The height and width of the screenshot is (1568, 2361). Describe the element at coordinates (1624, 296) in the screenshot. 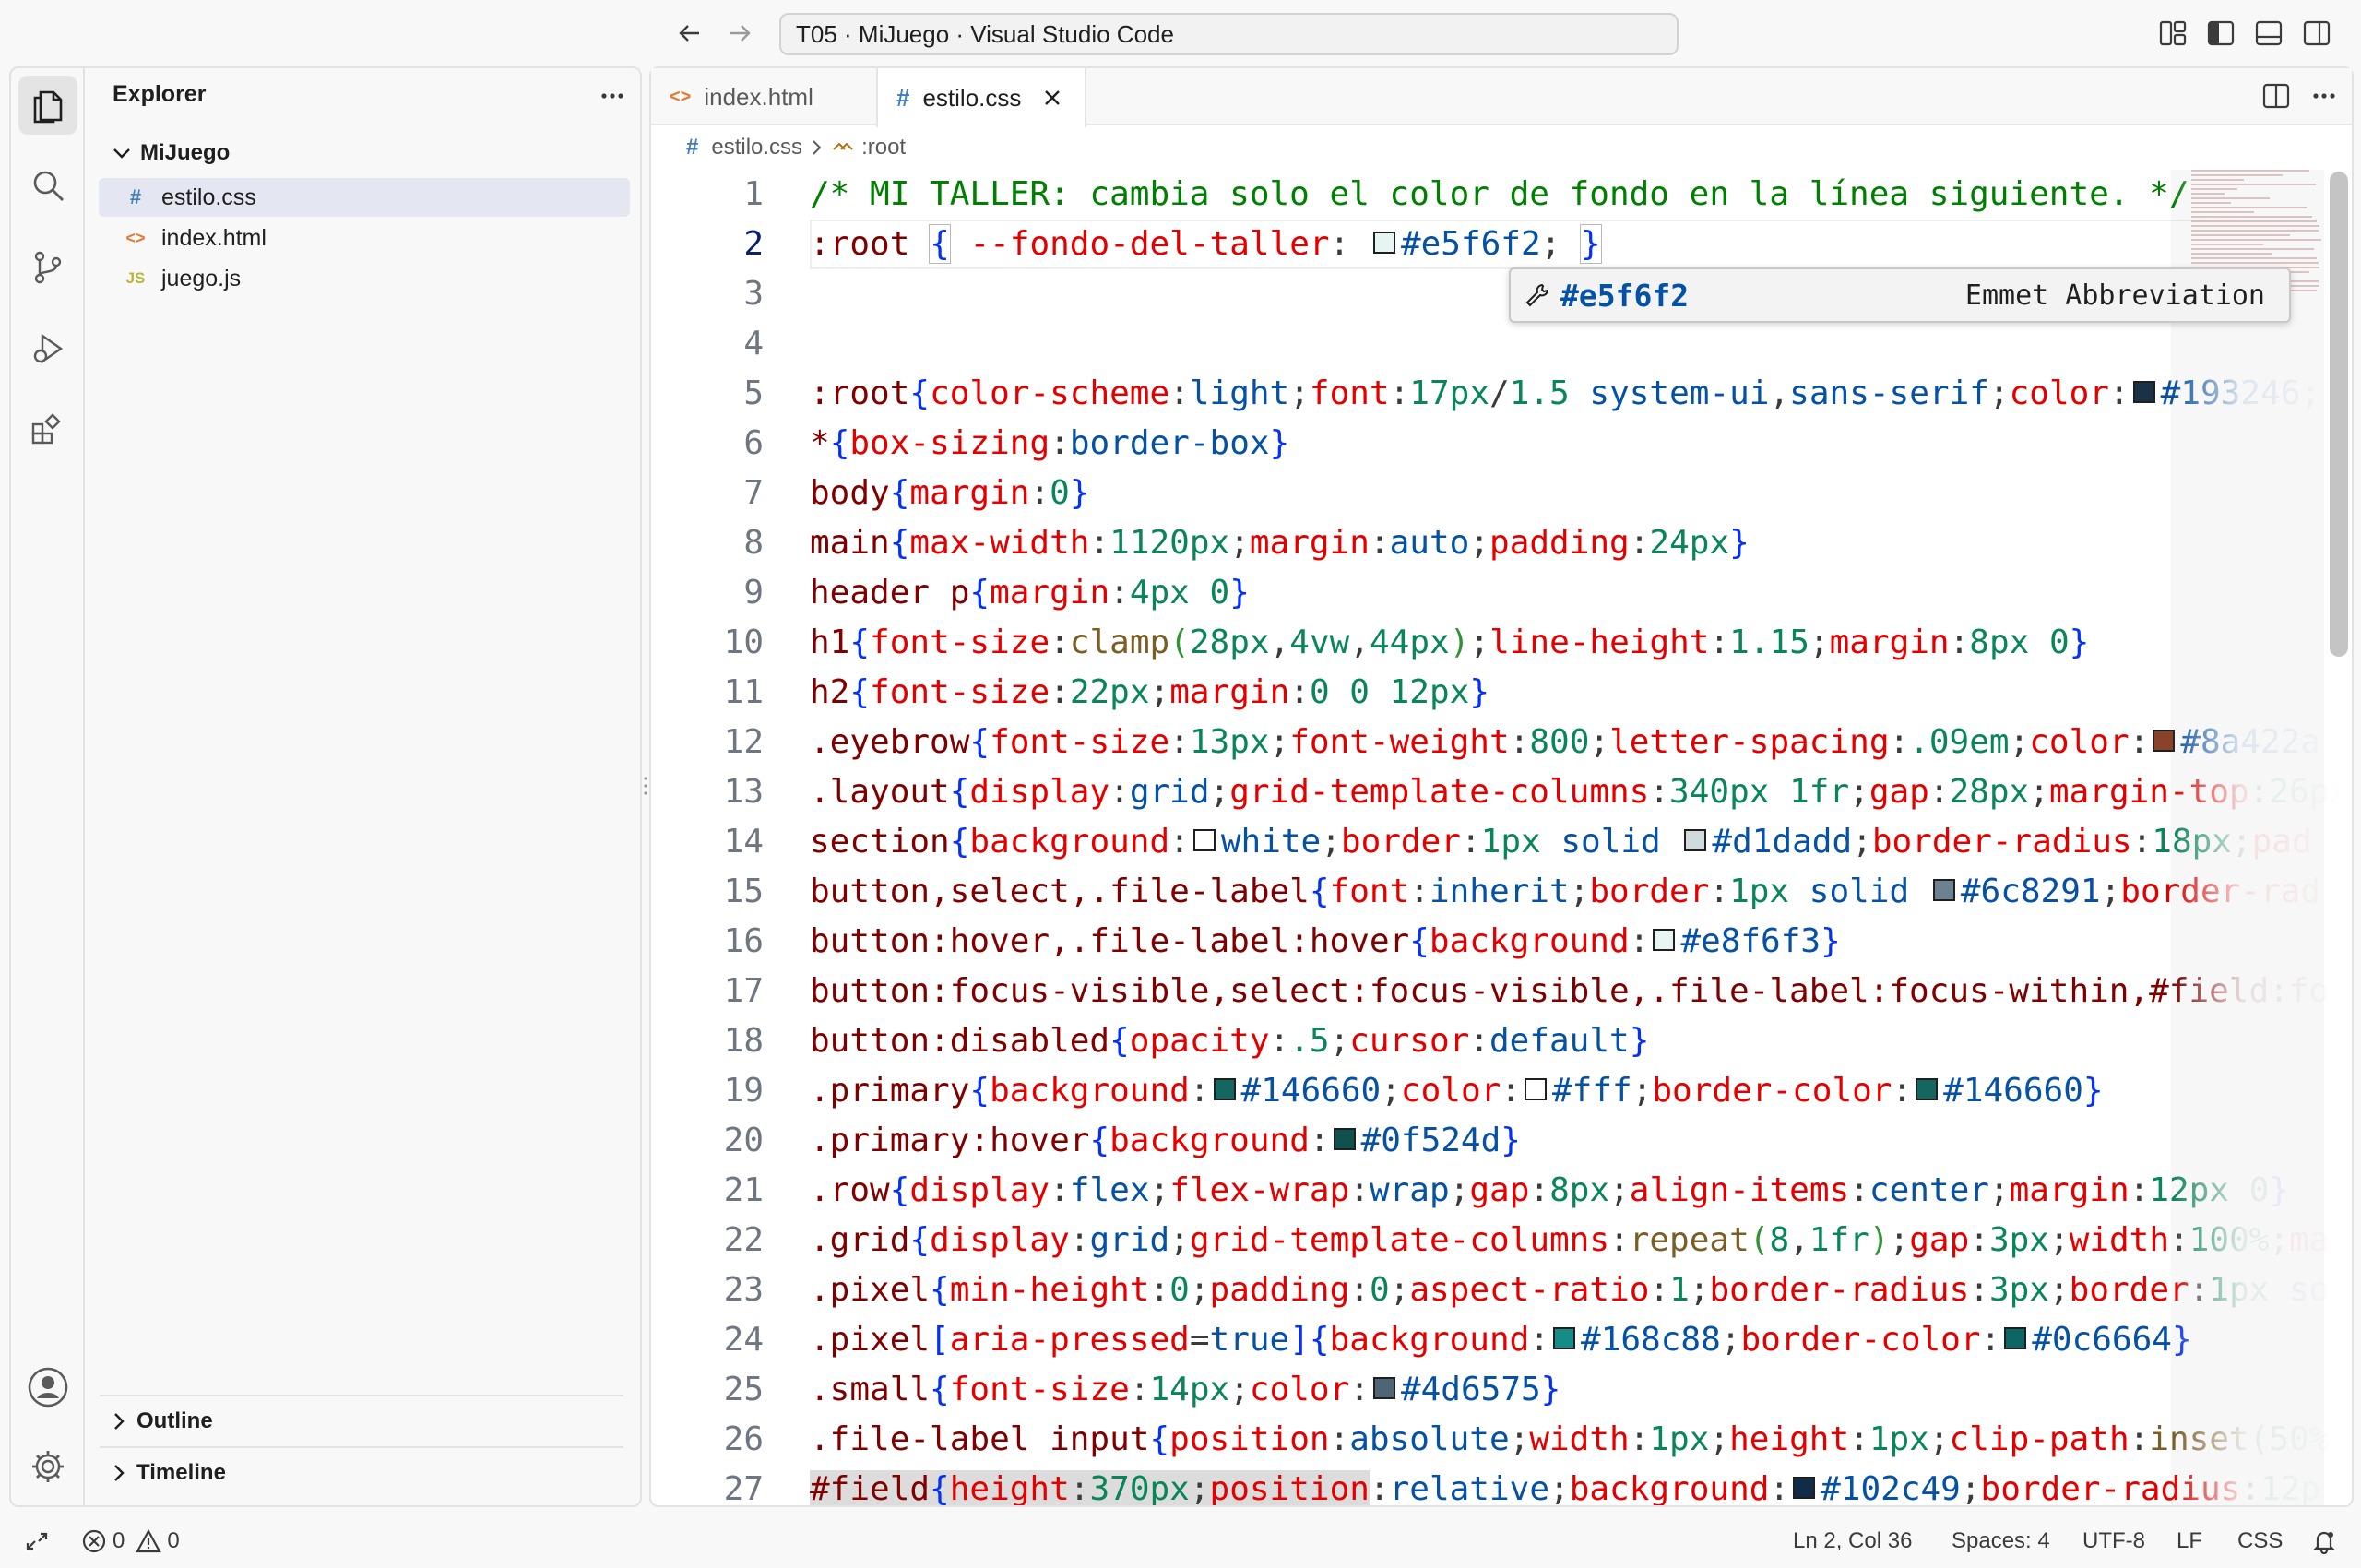

I see `suggestion-label: #e5f6f2` at that location.